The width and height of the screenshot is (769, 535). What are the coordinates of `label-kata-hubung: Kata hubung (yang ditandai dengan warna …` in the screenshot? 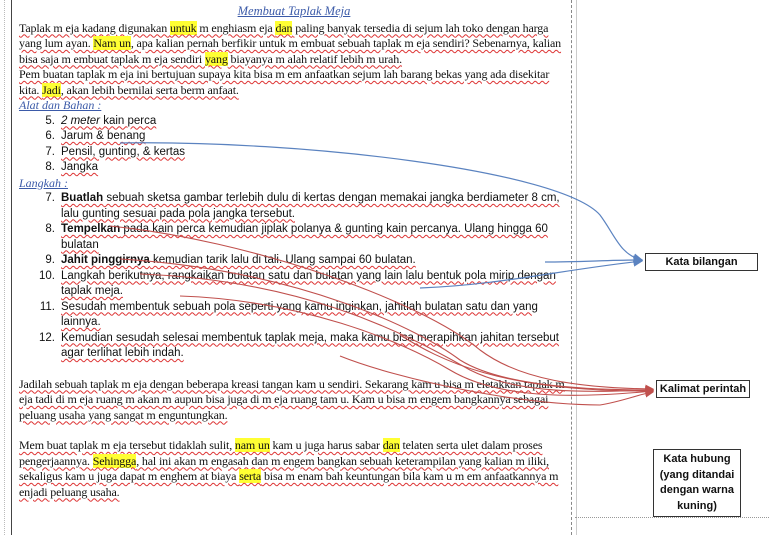 It's located at (697, 483).